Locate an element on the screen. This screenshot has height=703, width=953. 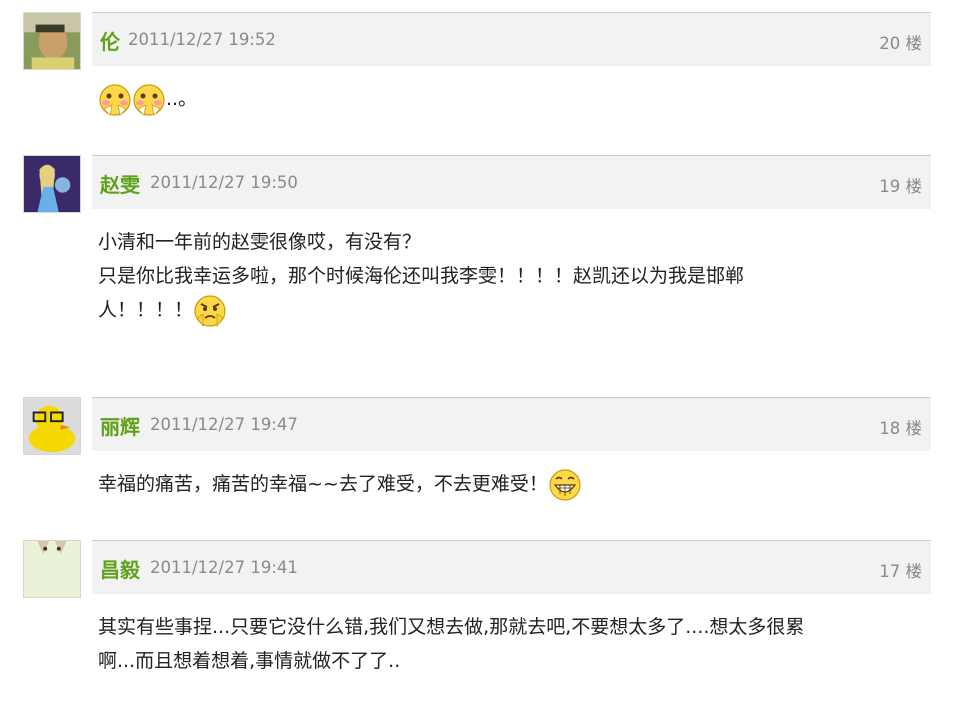
post-text-line: 小清和一年前的赵雯很像哎，有没有？ is located at coordinates (260, 242).